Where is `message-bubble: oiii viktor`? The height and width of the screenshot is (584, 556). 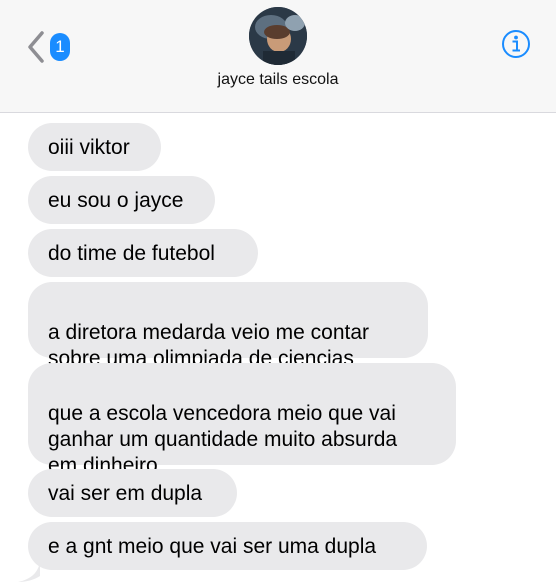
message-bubble: oiii viktor is located at coordinates (94, 147).